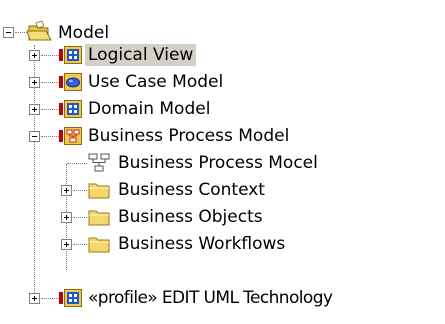  I want to click on tree-node-business-process-model: Business Process Model, so click(170, 136).